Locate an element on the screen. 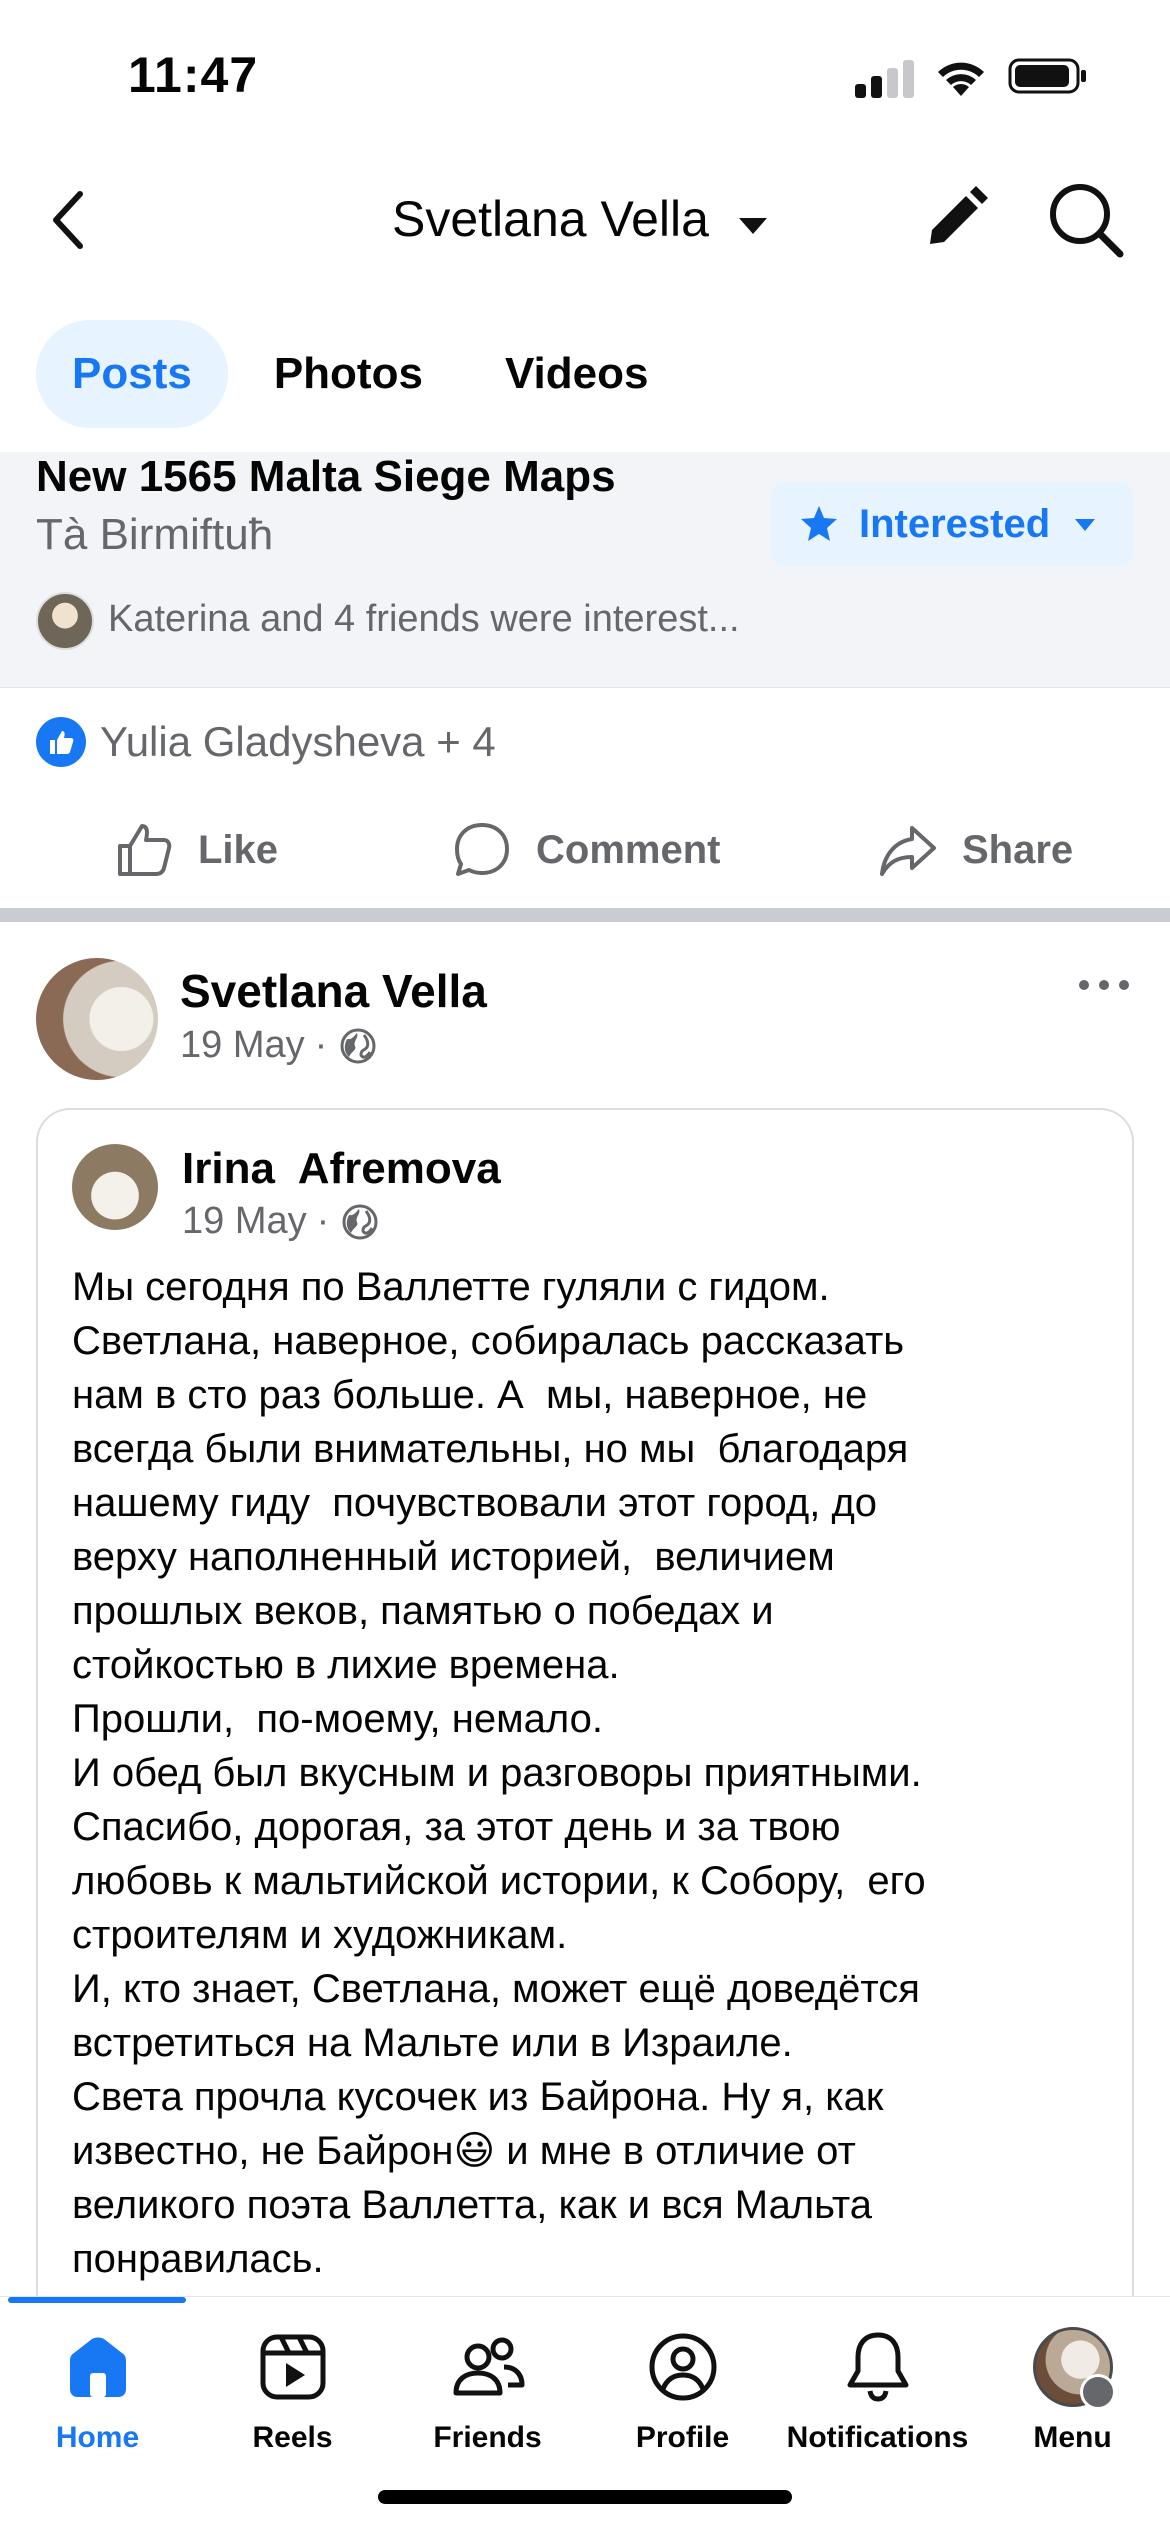  share-button: Share is located at coordinates (975, 850).